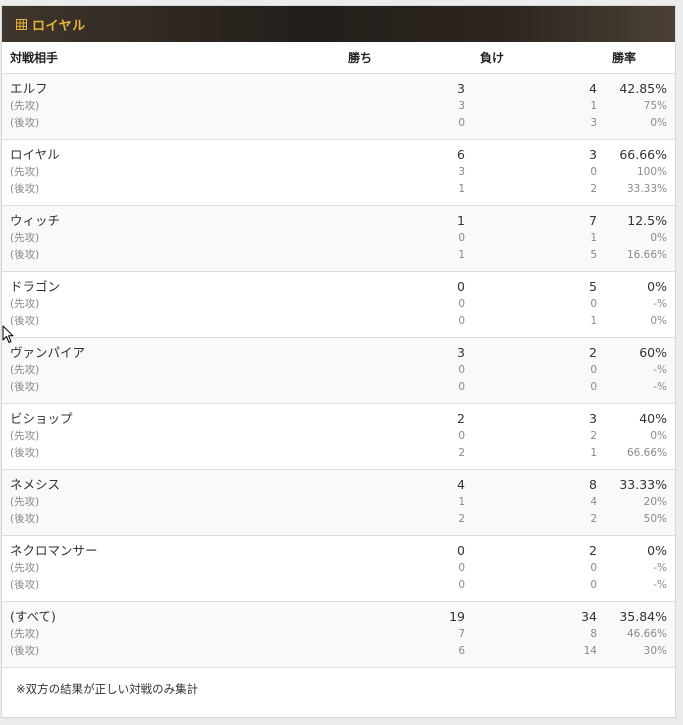  What do you see at coordinates (338, 519) in the screenshot?
I see `table-row-second: (後攻) 2 2 50%` at bounding box center [338, 519].